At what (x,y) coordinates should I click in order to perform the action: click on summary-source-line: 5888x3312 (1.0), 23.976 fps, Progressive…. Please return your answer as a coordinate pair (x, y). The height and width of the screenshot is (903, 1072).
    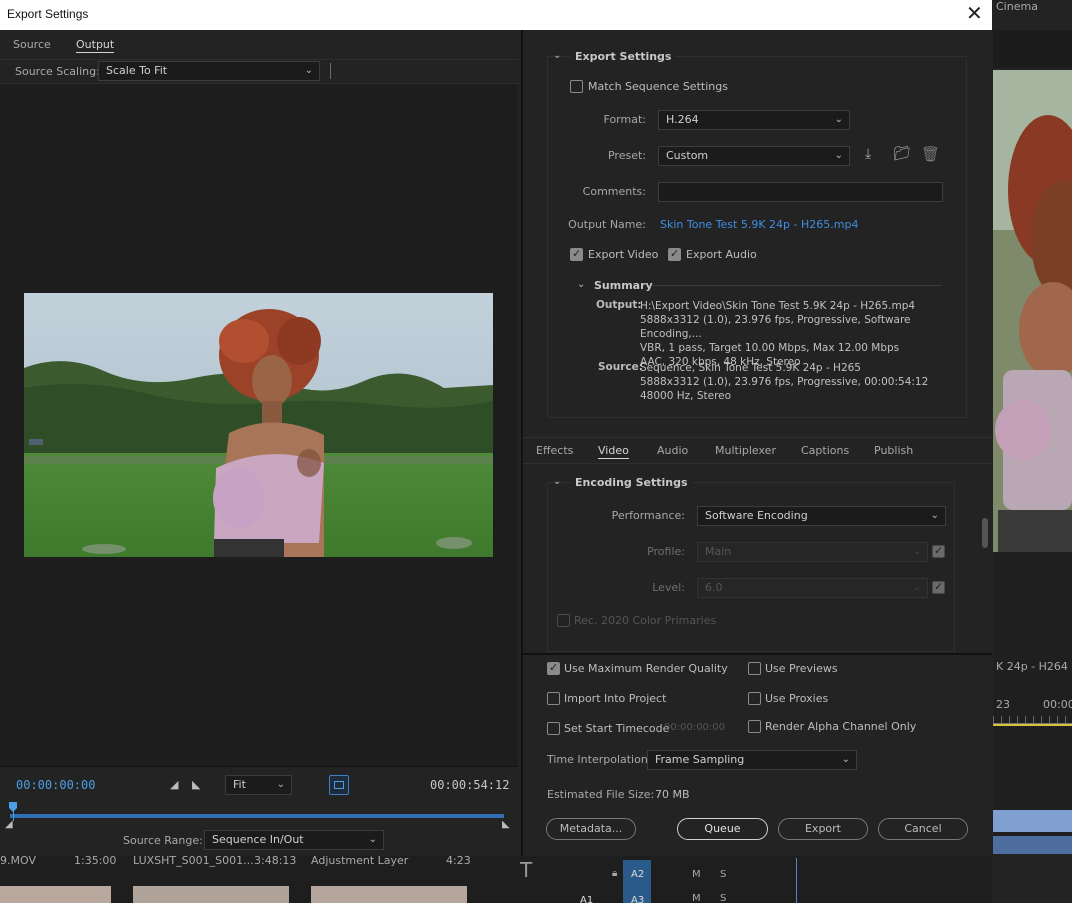
    Looking at the image, I should click on (784, 382).